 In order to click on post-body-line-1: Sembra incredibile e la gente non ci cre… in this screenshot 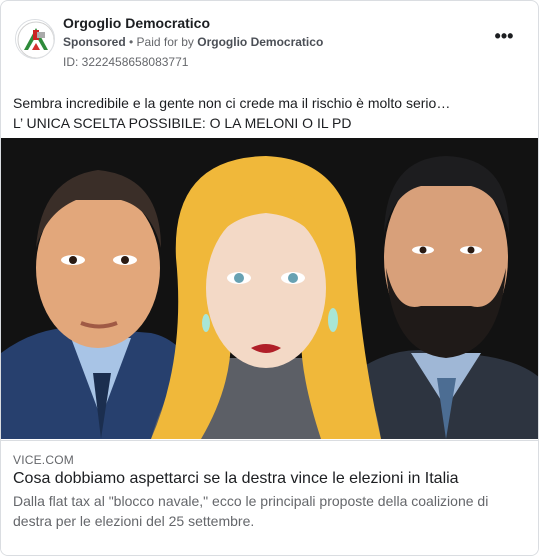, I will do `click(232, 103)`.